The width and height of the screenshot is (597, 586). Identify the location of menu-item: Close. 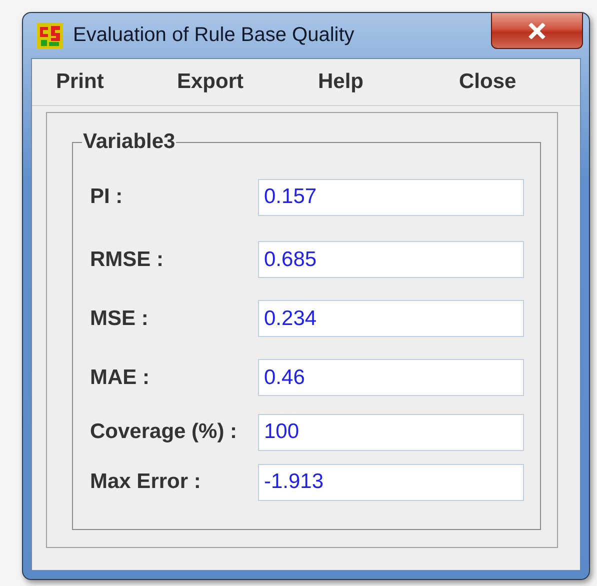
(509, 82).